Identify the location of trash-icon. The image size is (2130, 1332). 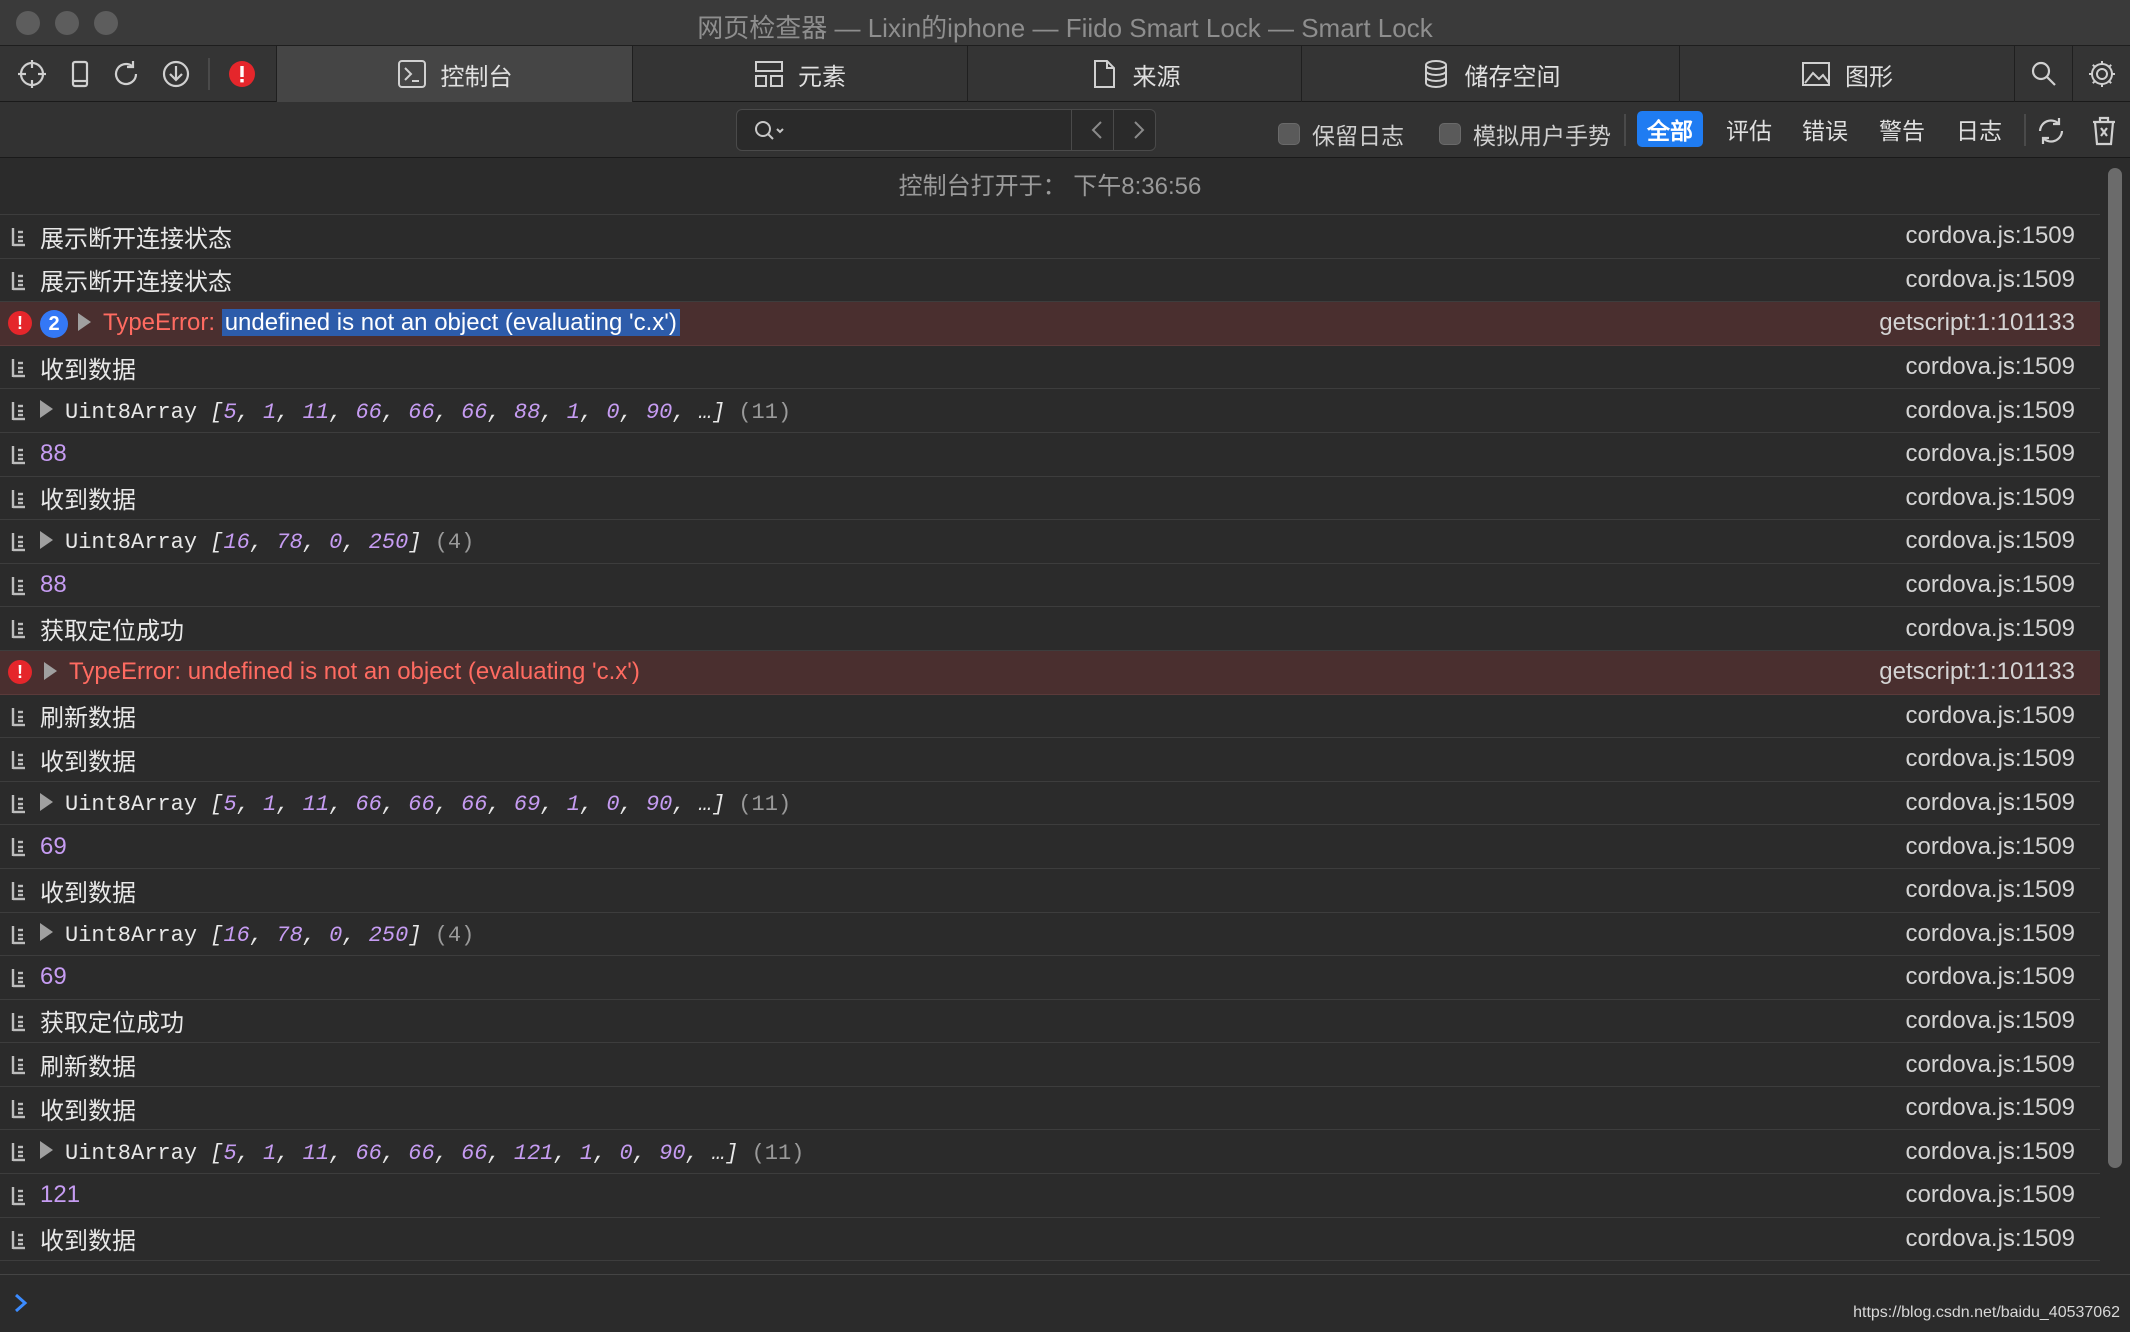
(2104, 131).